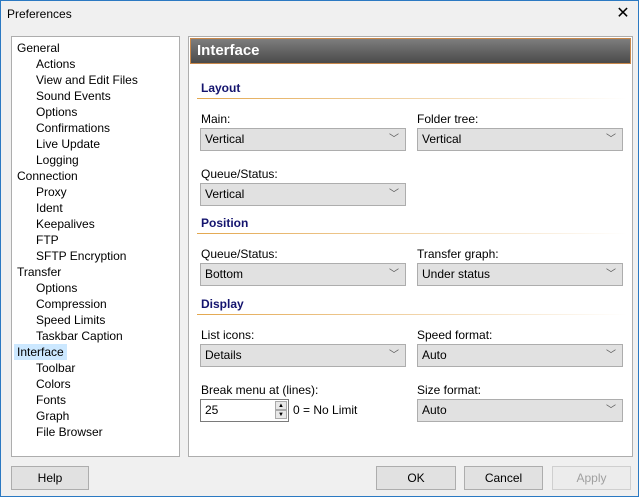 The height and width of the screenshot is (497, 639). What do you see at coordinates (303, 274) in the screenshot?
I see `queue-position-select: Bottom ﹀` at bounding box center [303, 274].